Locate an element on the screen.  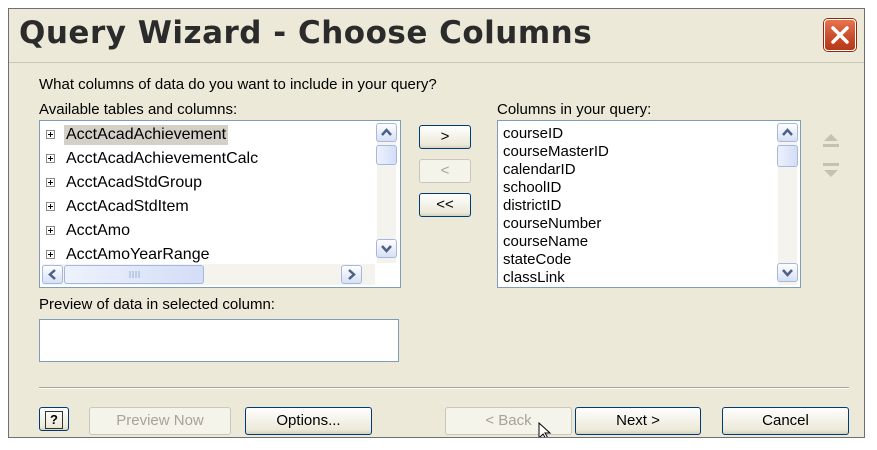
list-item: calendarID is located at coordinates (539, 170).